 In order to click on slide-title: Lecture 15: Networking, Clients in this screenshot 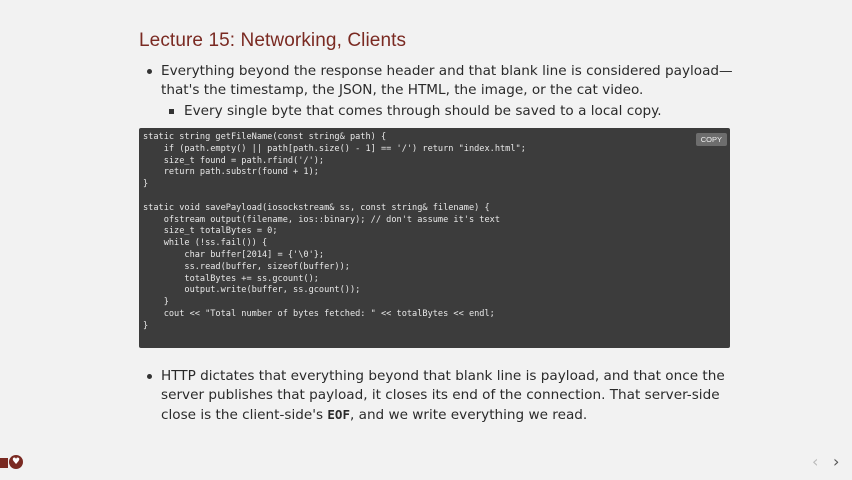, I will do `click(273, 40)`.